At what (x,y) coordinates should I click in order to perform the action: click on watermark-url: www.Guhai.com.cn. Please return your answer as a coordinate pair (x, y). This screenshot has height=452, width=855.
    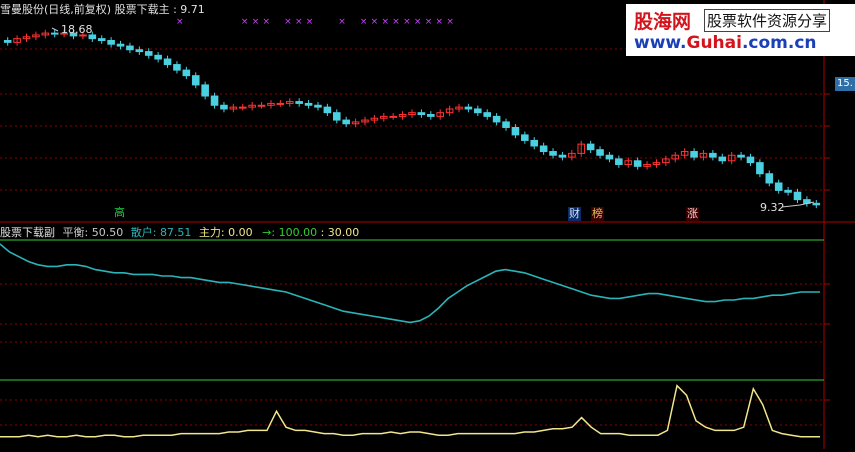
    Looking at the image, I should click on (725, 43).